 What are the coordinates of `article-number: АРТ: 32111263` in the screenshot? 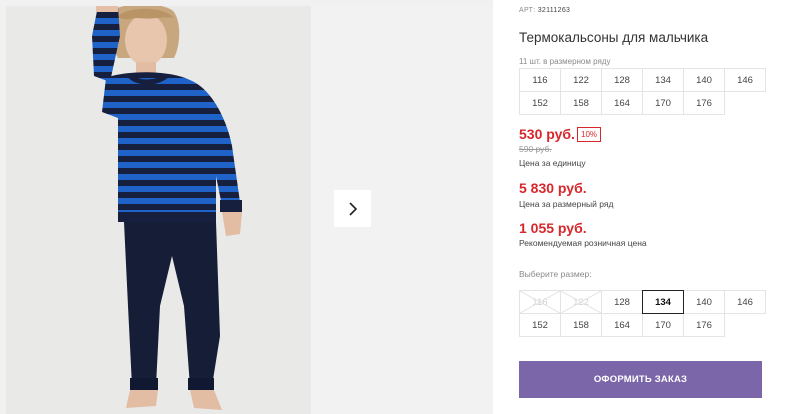 It's located at (544, 10).